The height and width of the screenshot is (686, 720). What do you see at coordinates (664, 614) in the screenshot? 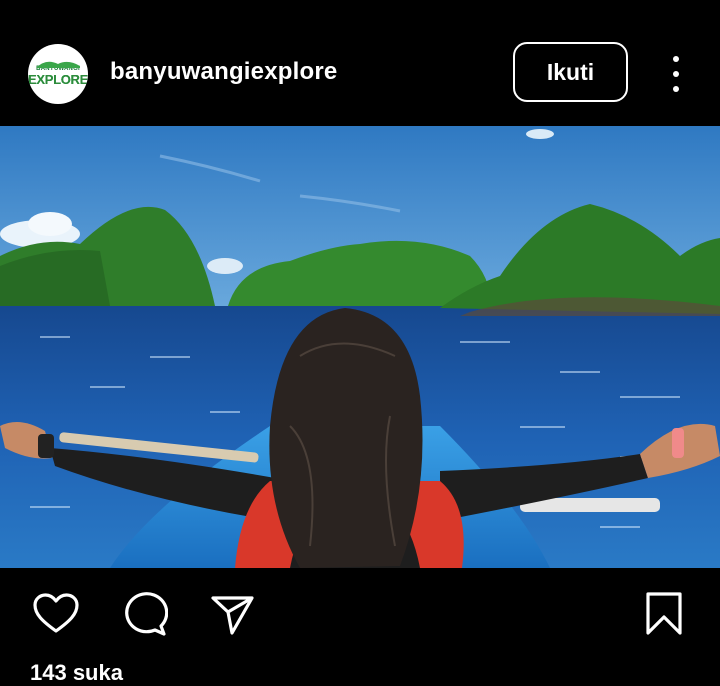
I see `bookmark-icon` at bounding box center [664, 614].